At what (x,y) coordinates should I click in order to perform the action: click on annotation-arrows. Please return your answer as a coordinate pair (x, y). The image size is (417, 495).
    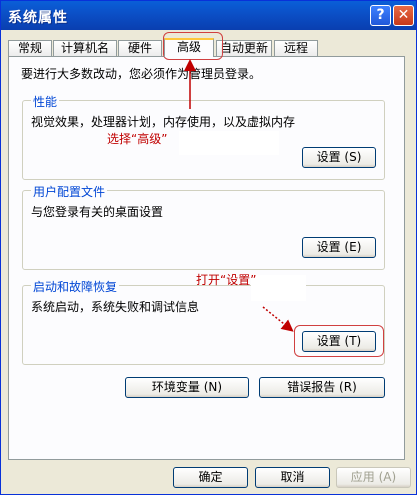
    Looking at the image, I should click on (239, 195).